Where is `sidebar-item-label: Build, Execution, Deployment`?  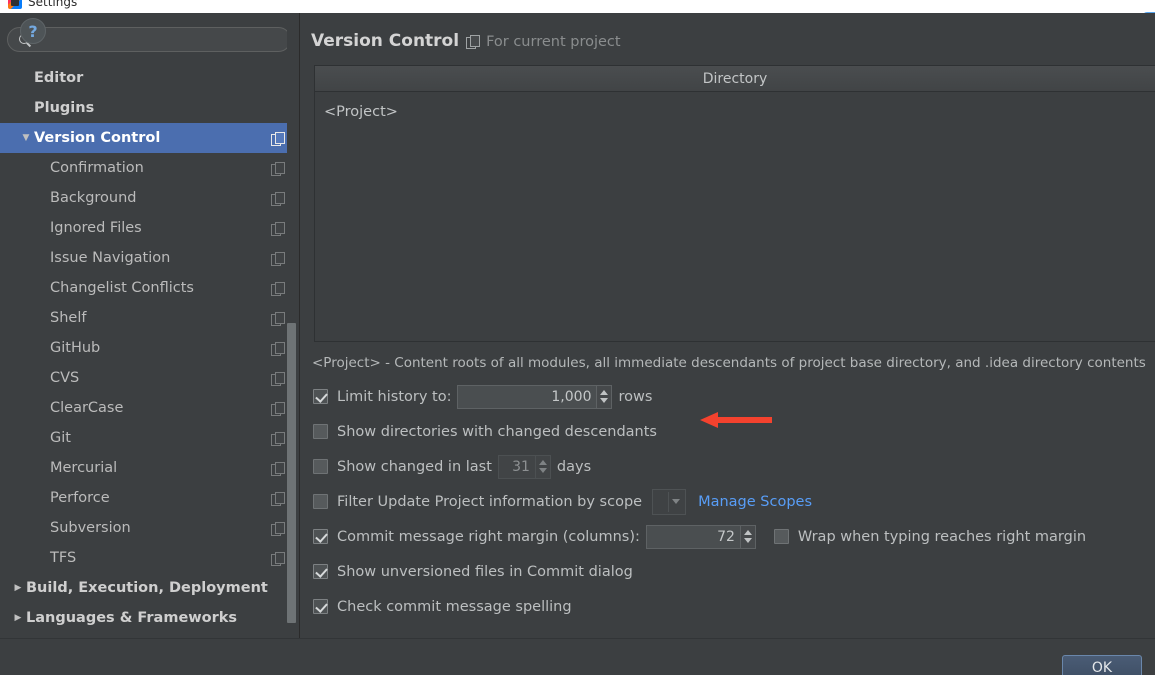
sidebar-item-label: Build, Execution, Deployment is located at coordinates (147, 588).